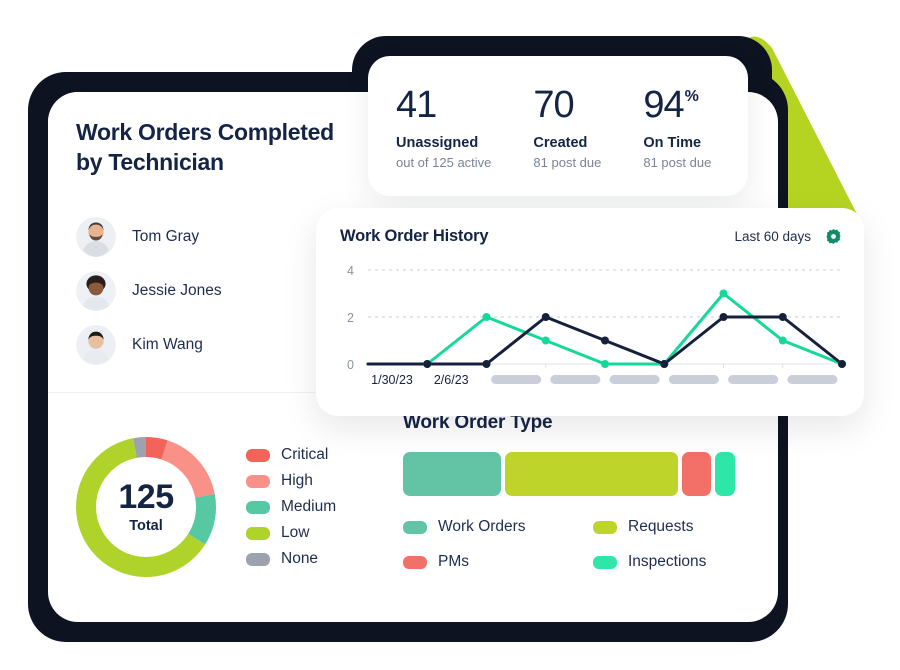 The width and height of the screenshot is (900, 670). Describe the element at coordinates (453, 561) in the screenshot. I see `legend-label: PMs` at that location.